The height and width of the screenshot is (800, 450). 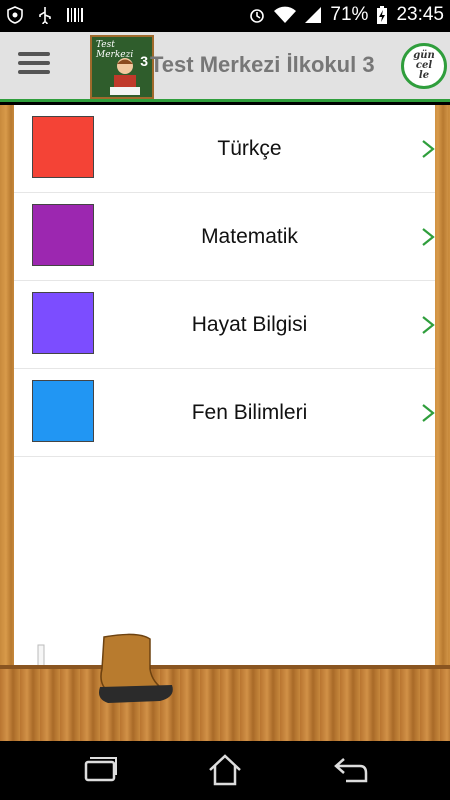 What do you see at coordinates (249, 236) in the screenshot?
I see `subject-label: Matematik` at bounding box center [249, 236].